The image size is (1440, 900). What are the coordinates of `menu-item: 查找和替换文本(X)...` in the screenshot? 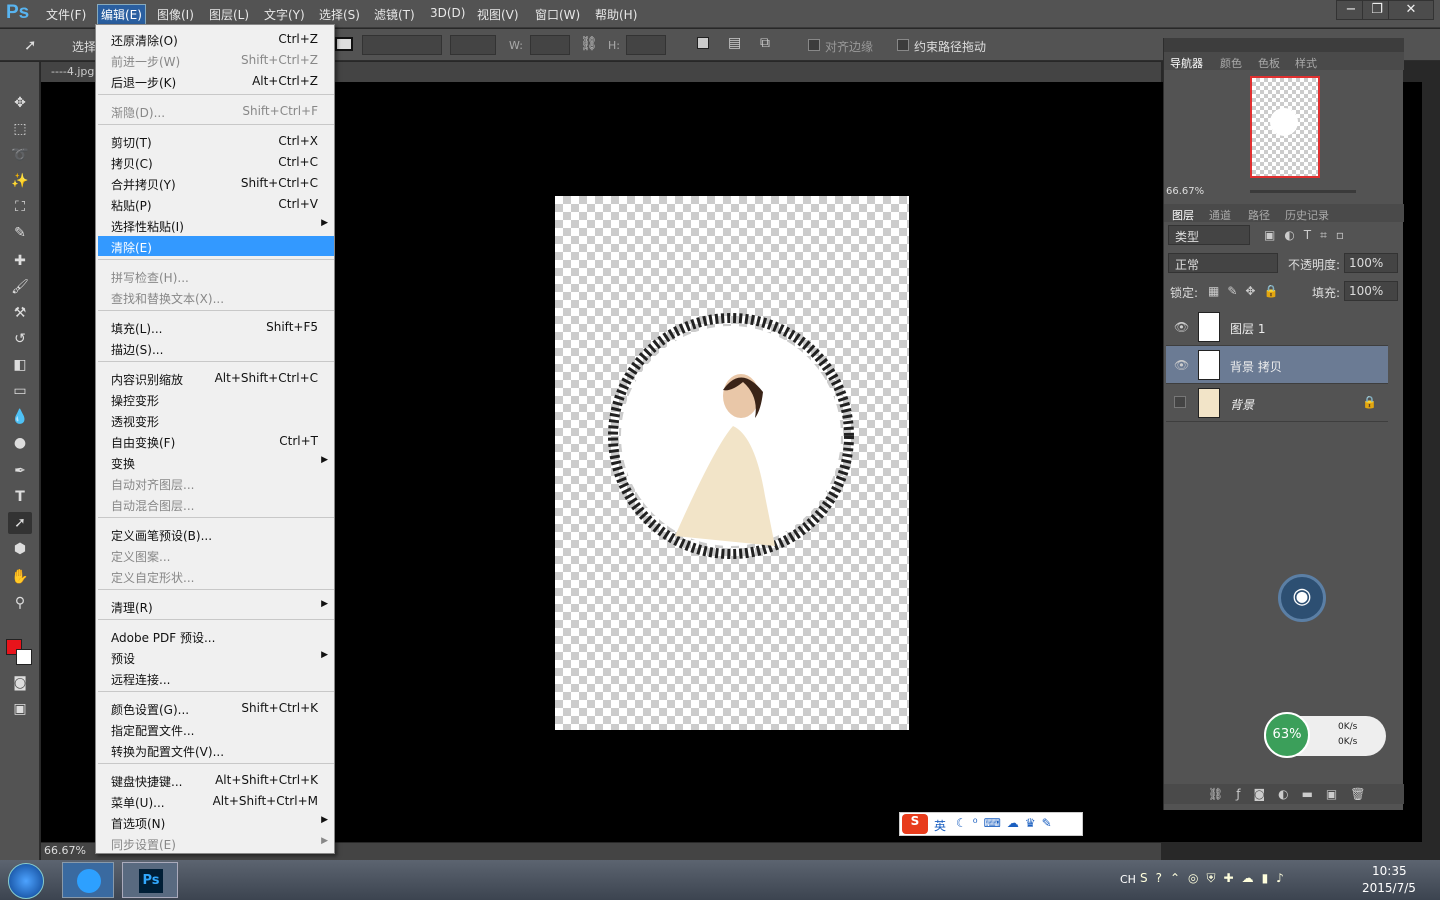 It's located at (216, 297).